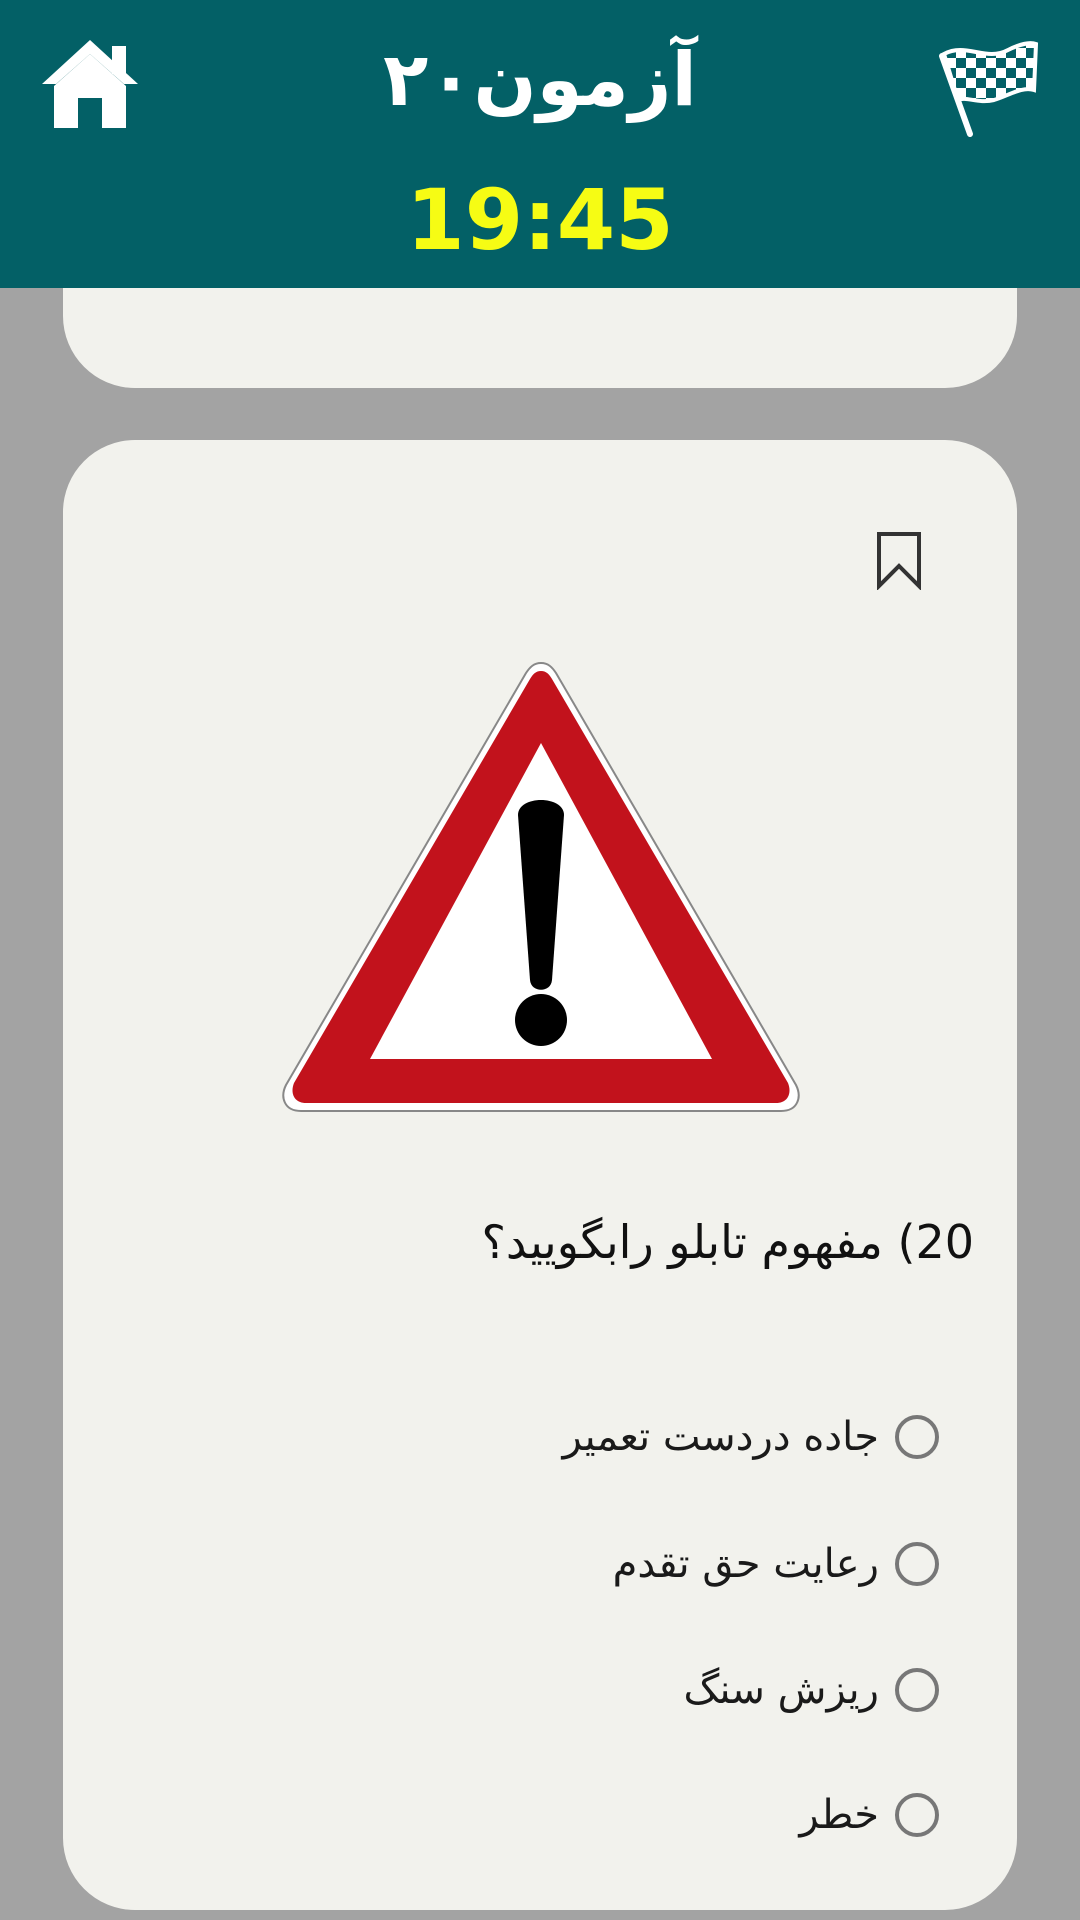 The image size is (1080, 1920). I want to click on answer-option-3: ریزش سنگ, so click(811, 1690).